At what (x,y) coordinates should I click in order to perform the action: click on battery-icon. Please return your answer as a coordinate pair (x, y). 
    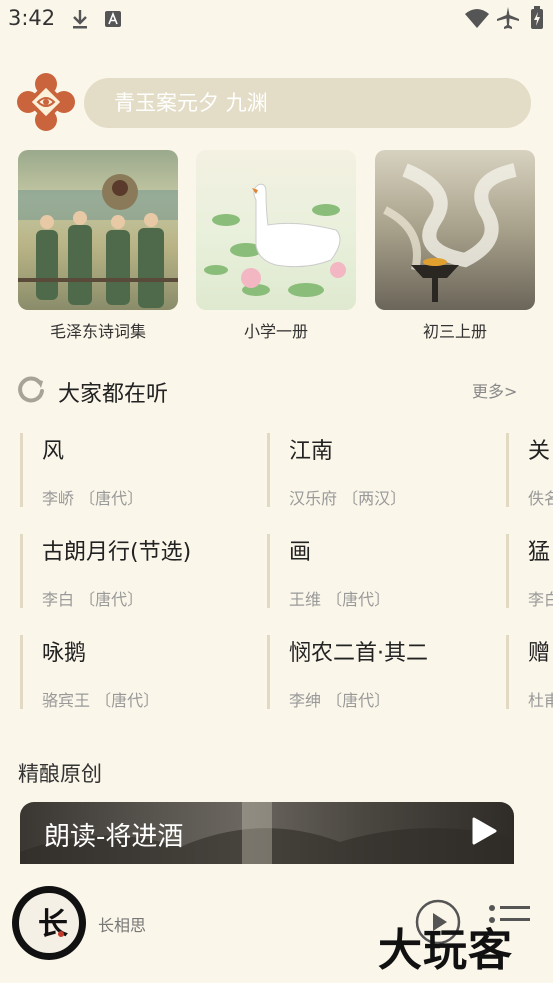
    Looking at the image, I should click on (537, 17).